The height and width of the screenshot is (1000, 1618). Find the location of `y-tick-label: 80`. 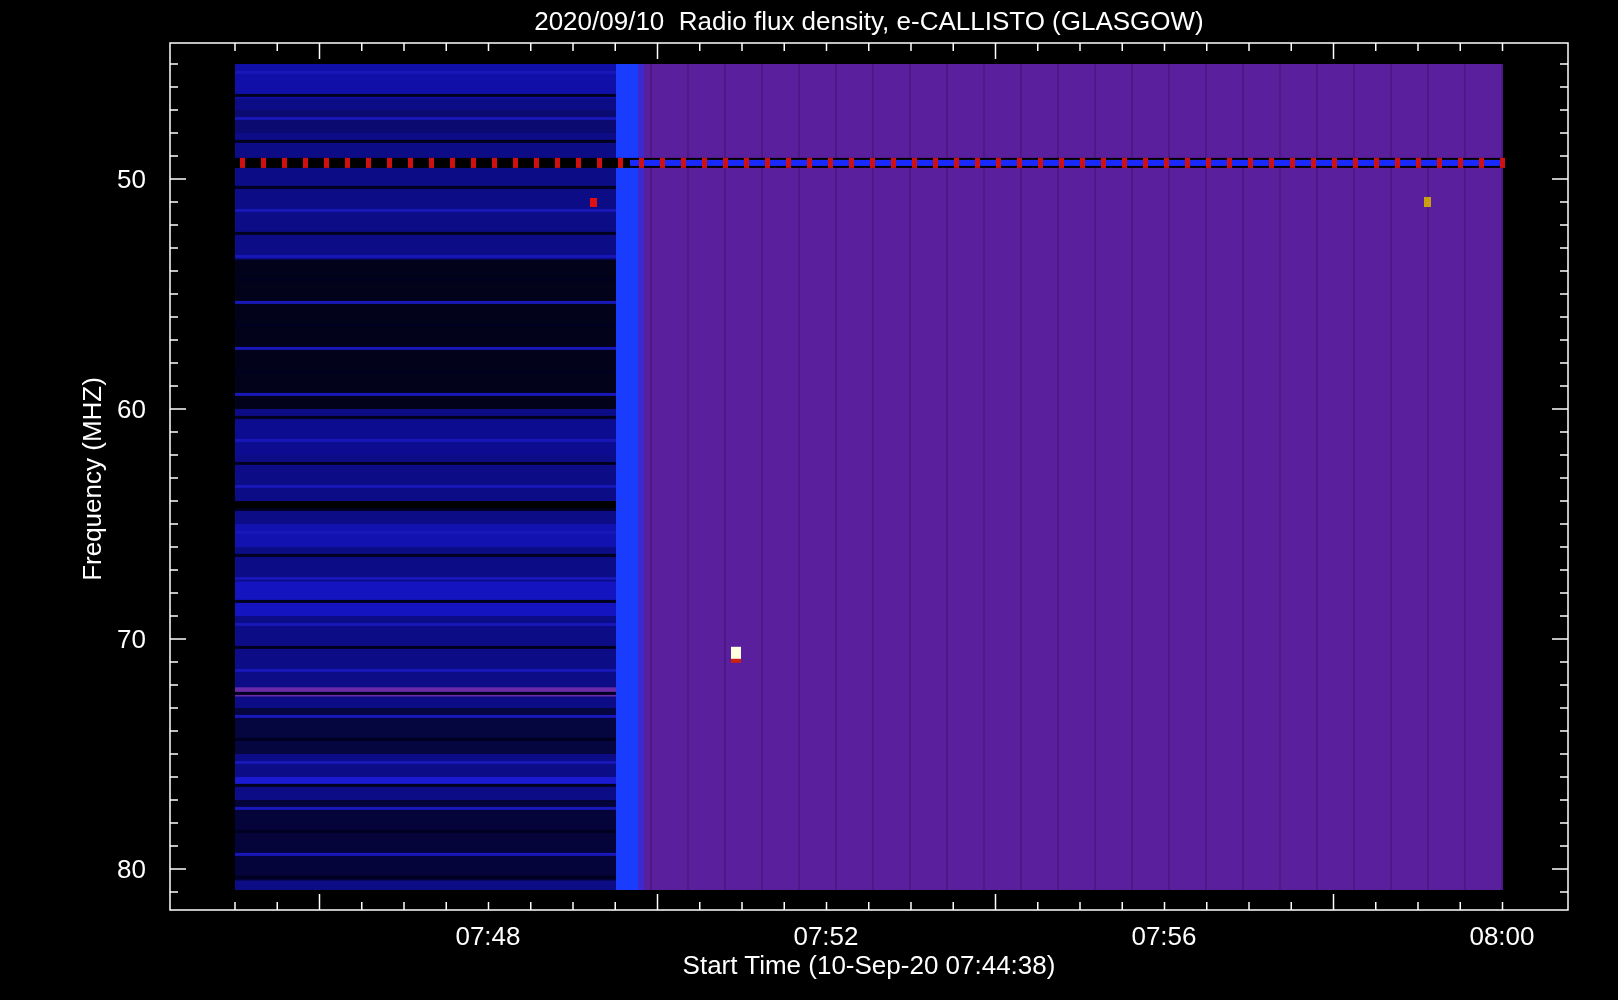

y-tick-label: 80 is located at coordinates (131, 869).